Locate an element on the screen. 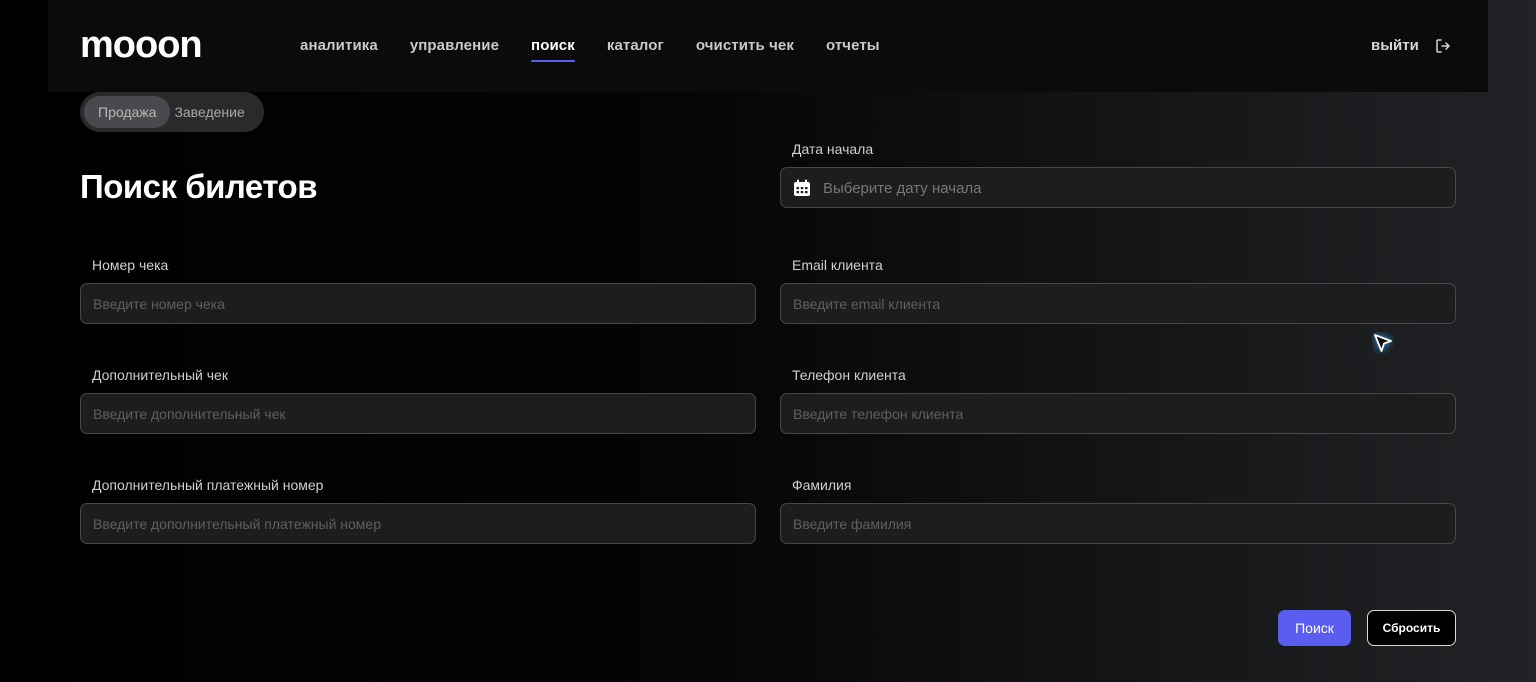 Image resolution: width=1536 pixels, height=682 pixels. nav-analytics: аналитика is located at coordinates (339, 45).